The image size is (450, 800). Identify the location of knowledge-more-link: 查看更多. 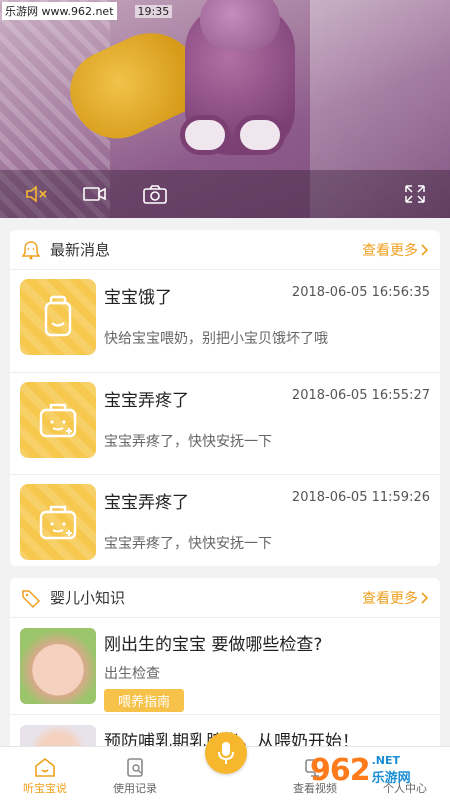
(396, 598).